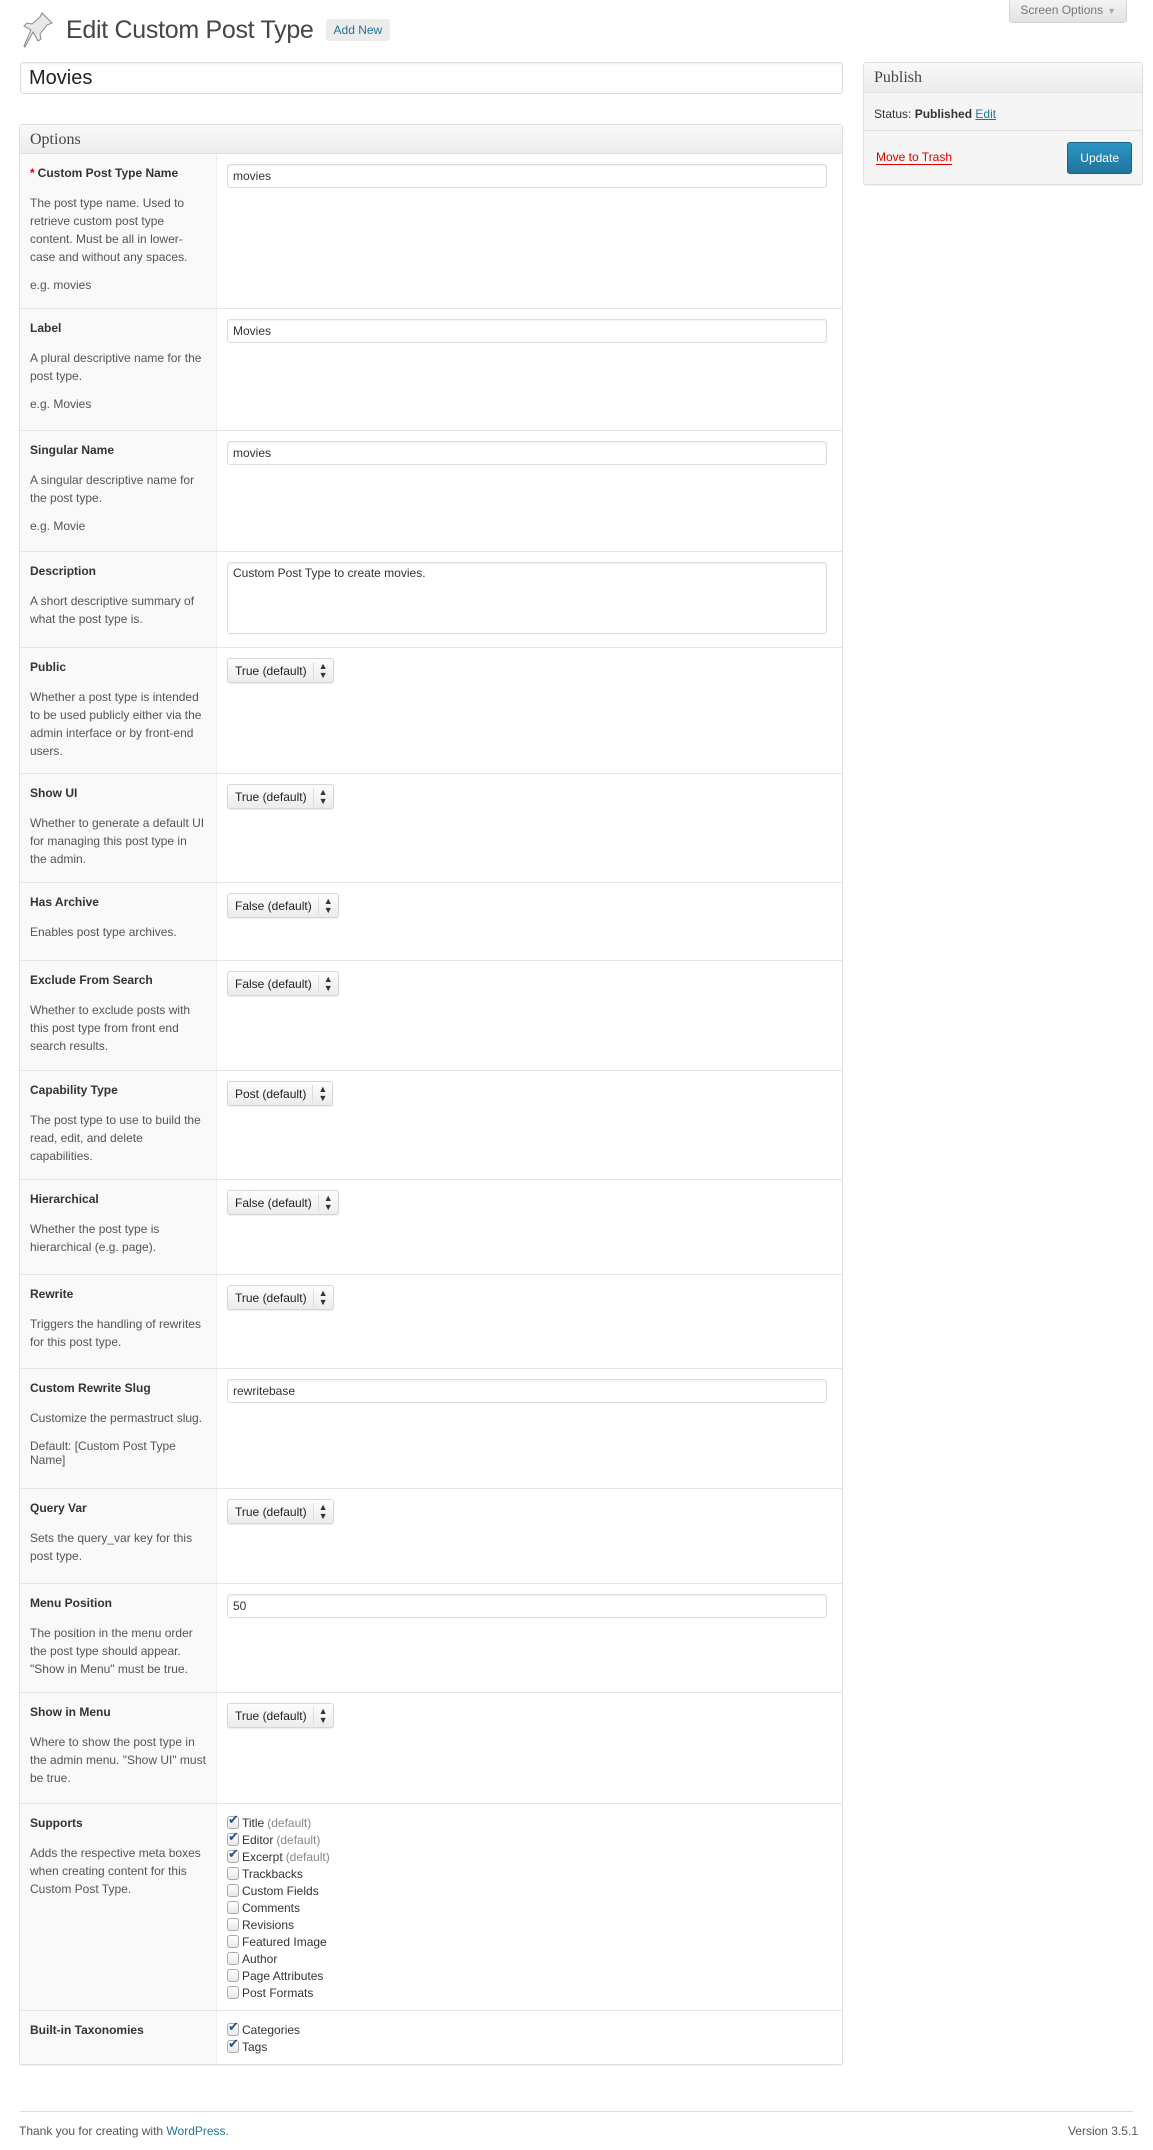 Image resolution: width=1153 pixels, height=2150 pixels. What do you see at coordinates (283, 983) in the screenshot?
I see `exclude-from-search-select: False (default) ▲ ▼` at bounding box center [283, 983].